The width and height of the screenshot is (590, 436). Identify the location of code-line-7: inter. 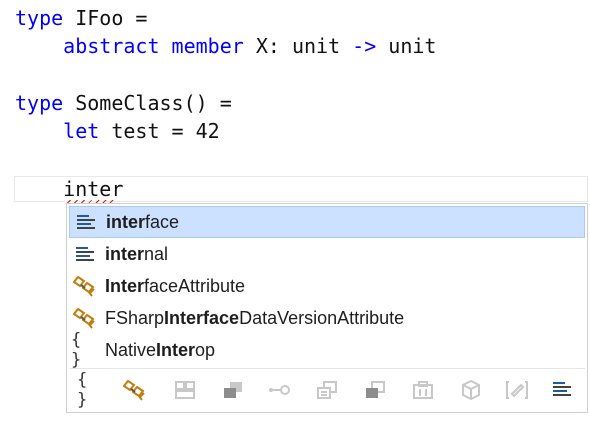
(69, 189).